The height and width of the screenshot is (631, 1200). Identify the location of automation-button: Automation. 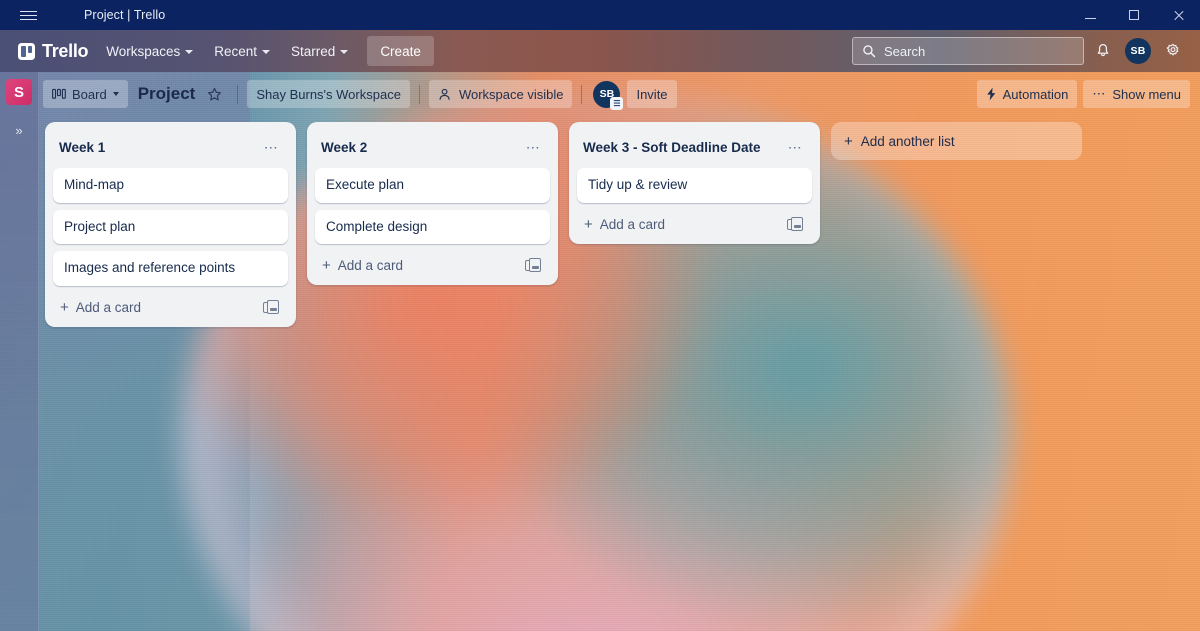
(1027, 94).